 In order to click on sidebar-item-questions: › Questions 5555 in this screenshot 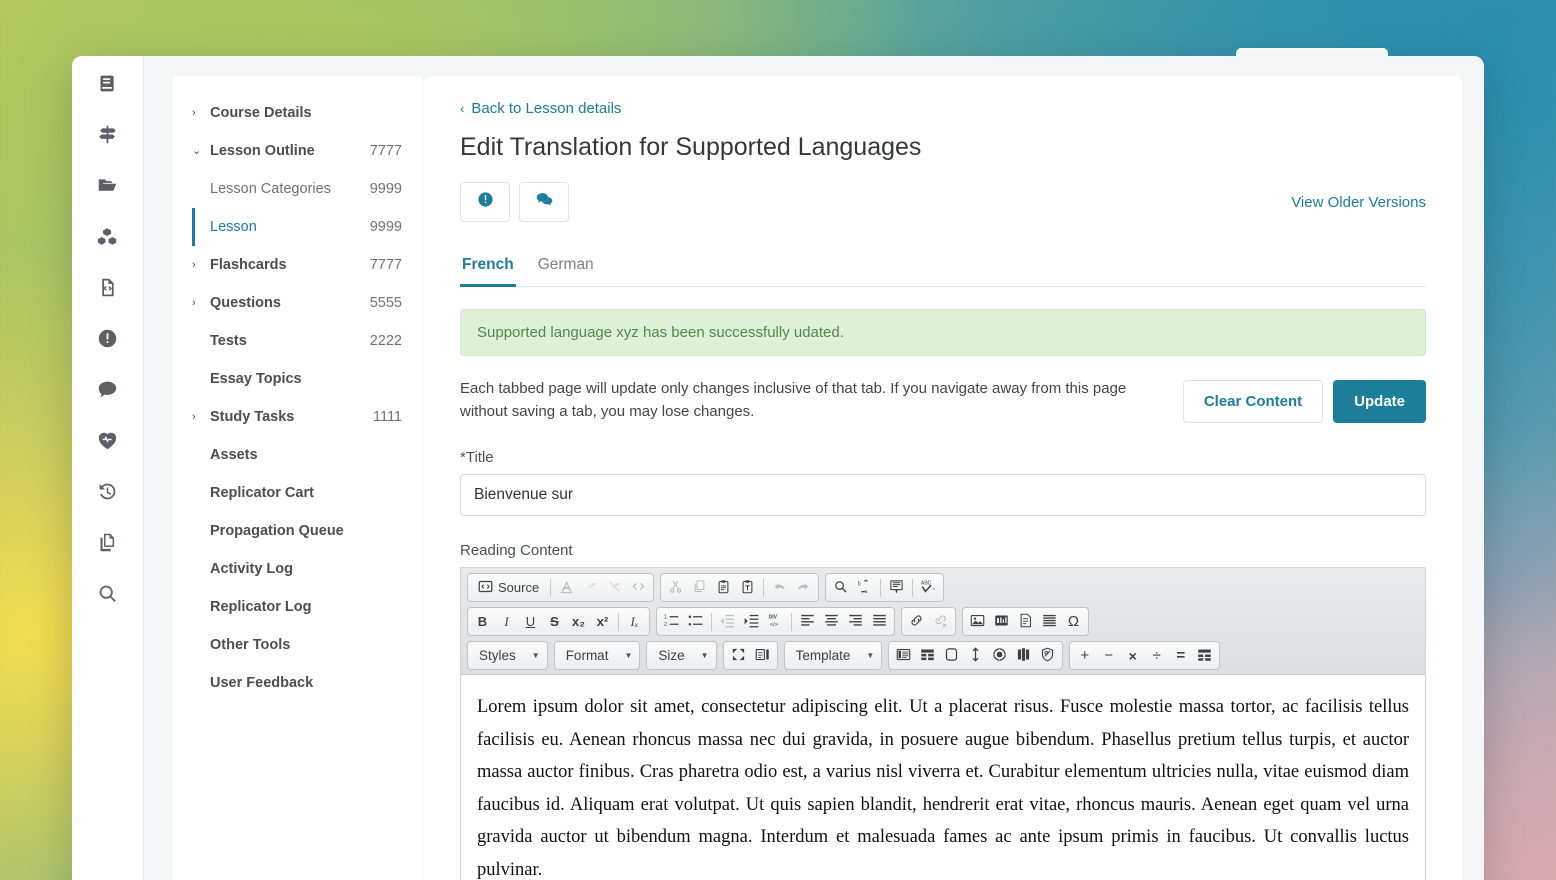, I will do `click(298, 303)`.